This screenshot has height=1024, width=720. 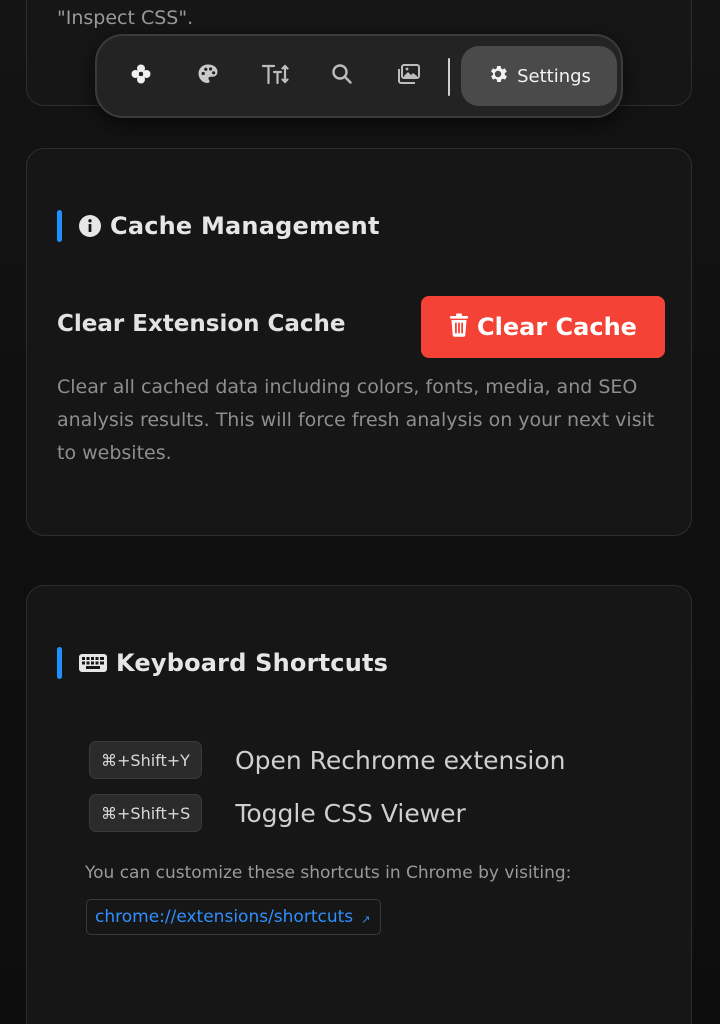 What do you see at coordinates (498, 76) in the screenshot?
I see `gear-icon` at bounding box center [498, 76].